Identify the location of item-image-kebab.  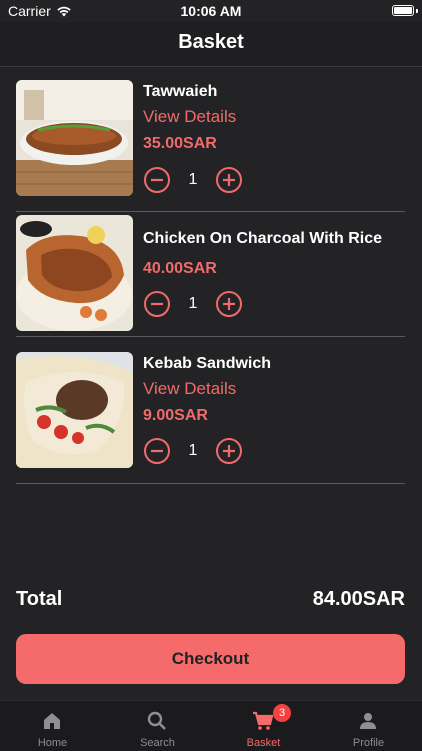
(74, 410).